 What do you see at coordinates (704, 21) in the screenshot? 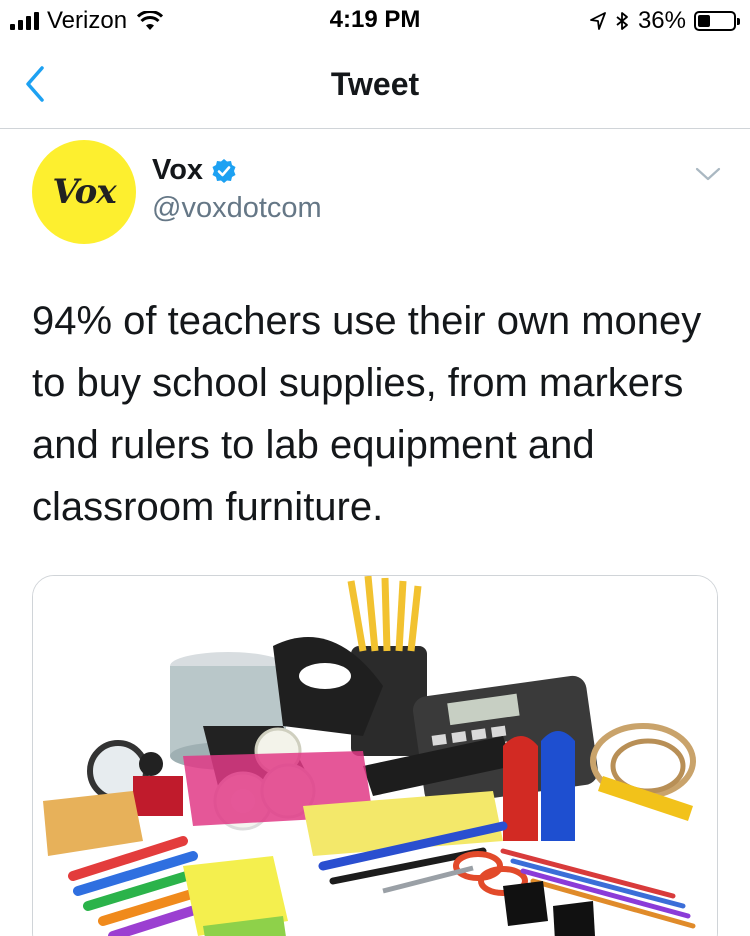
I see `battery-fill` at bounding box center [704, 21].